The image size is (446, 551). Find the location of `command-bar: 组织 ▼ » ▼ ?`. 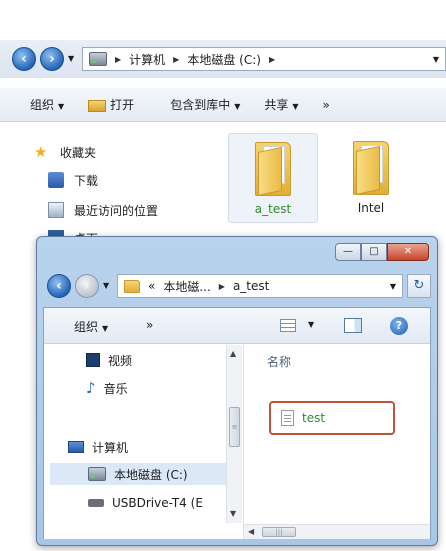

command-bar: 组织 ▼ » ▼ ? is located at coordinates (237, 326).